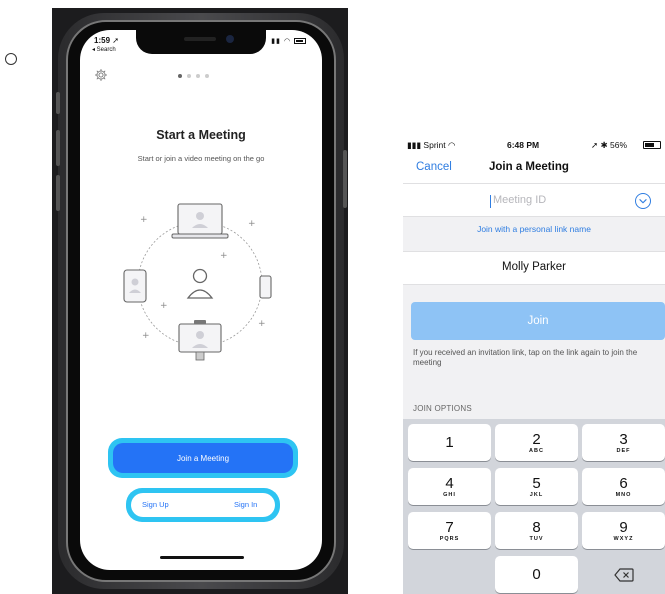 The width and height of the screenshot is (665, 594). I want to click on keypad-digit: 8, so click(536, 527).